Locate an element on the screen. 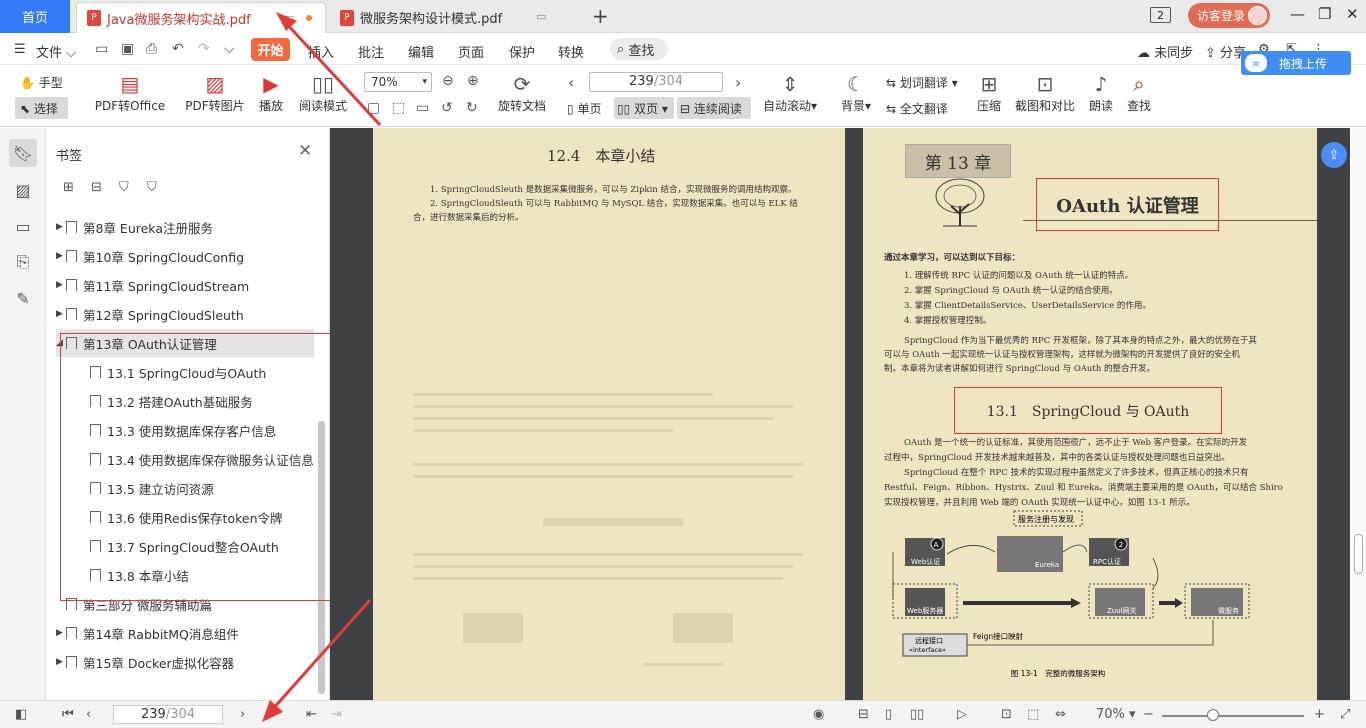 The height and width of the screenshot is (728, 1366). bookmark-item: ▶ 第8章 Eureka注册服务 is located at coordinates (134, 227).